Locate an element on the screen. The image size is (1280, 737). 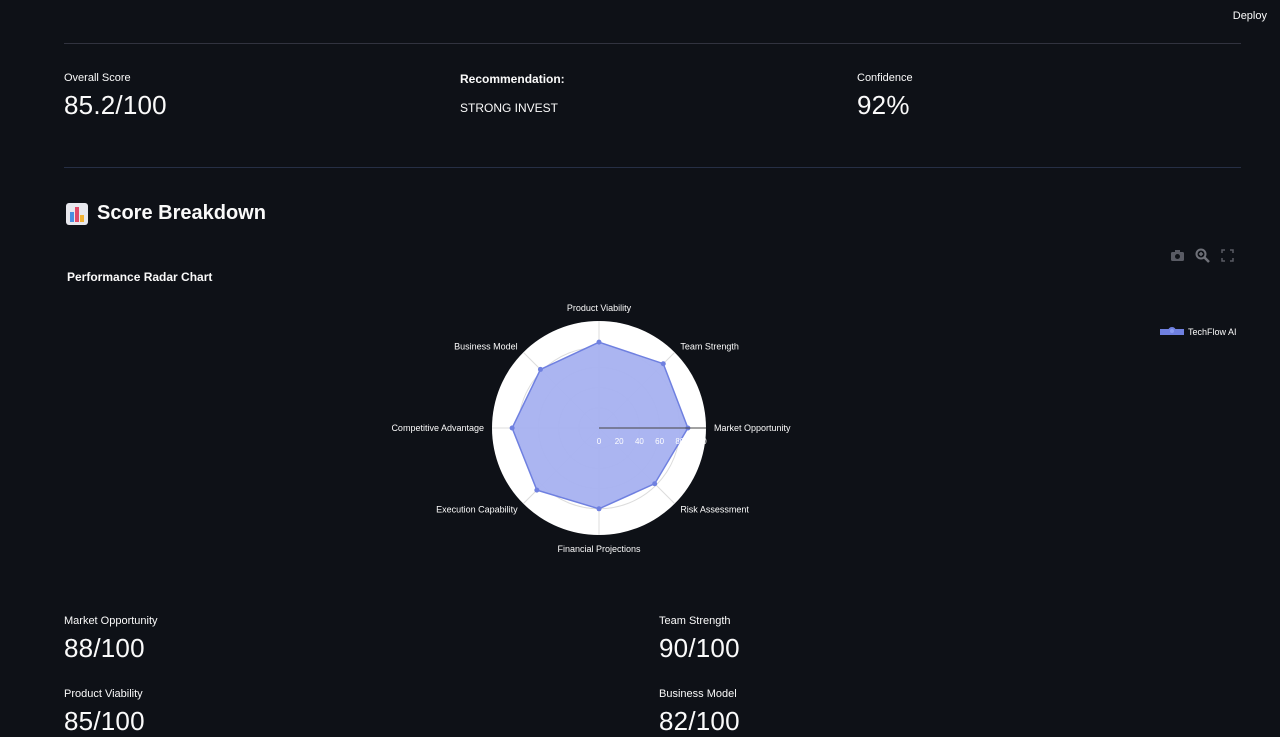
section-heading: Score Breakdown is located at coordinates (166, 213).